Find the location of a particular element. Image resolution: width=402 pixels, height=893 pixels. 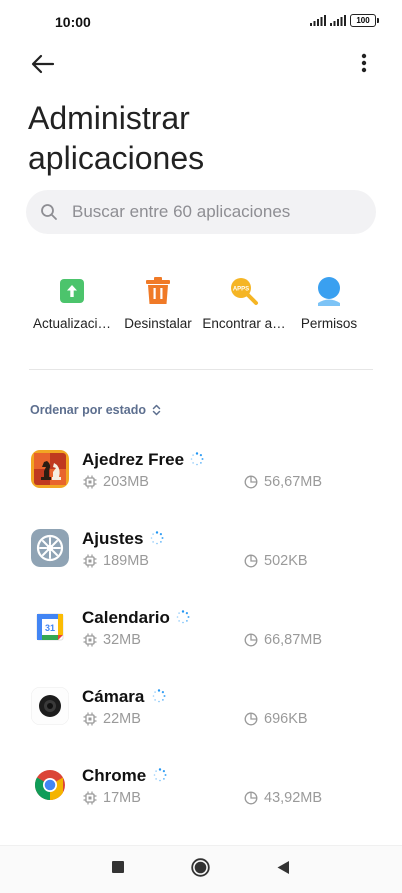

action-permissions-label: Permisos is located at coordinates (329, 323).